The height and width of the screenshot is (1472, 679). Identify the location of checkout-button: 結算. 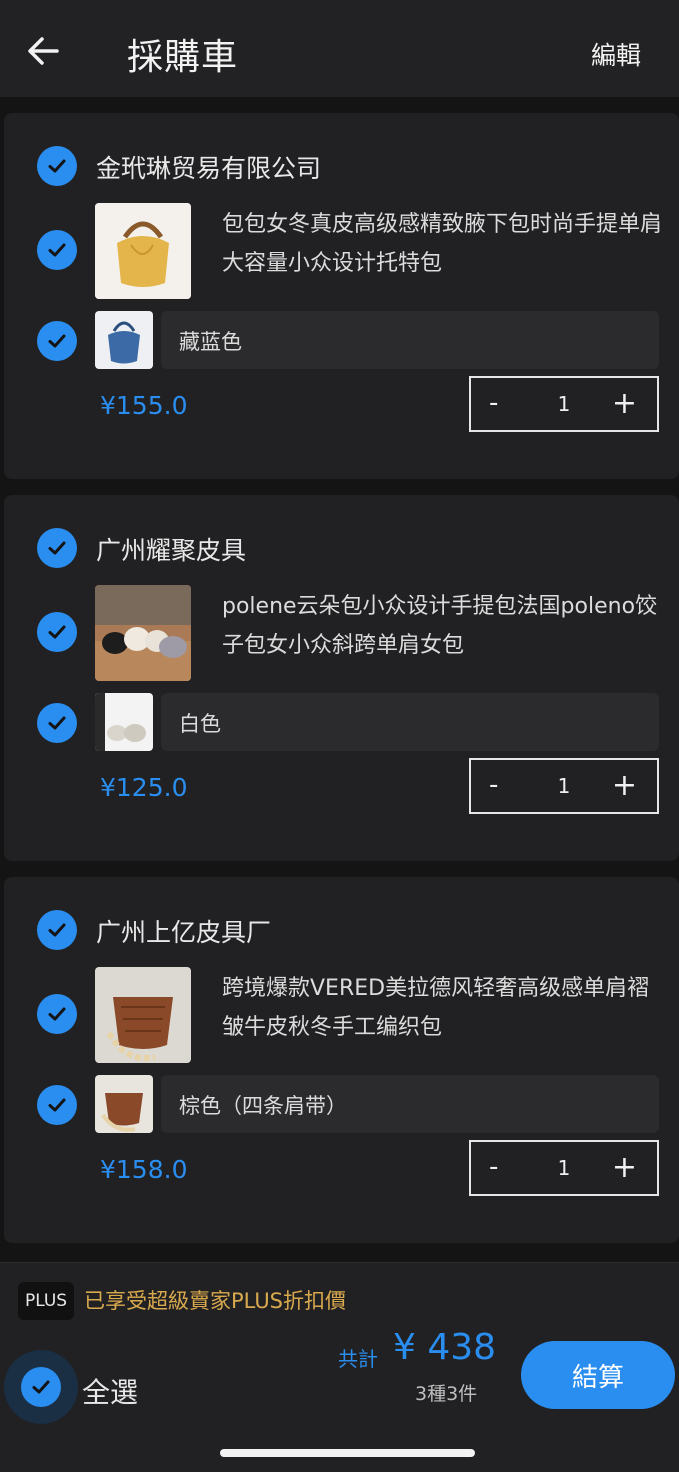
(598, 1375).